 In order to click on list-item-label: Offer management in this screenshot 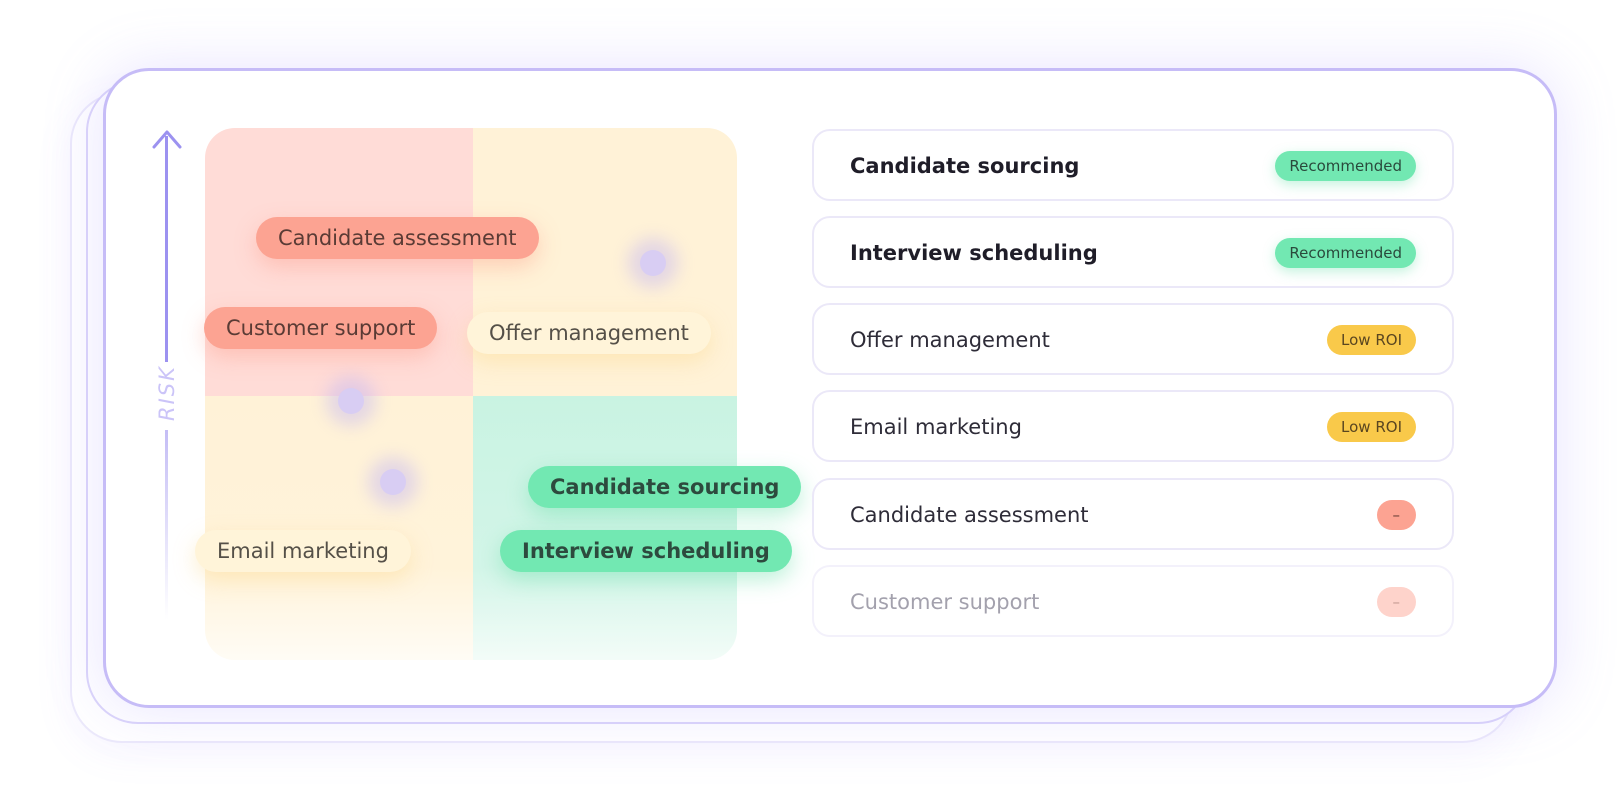, I will do `click(950, 340)`.